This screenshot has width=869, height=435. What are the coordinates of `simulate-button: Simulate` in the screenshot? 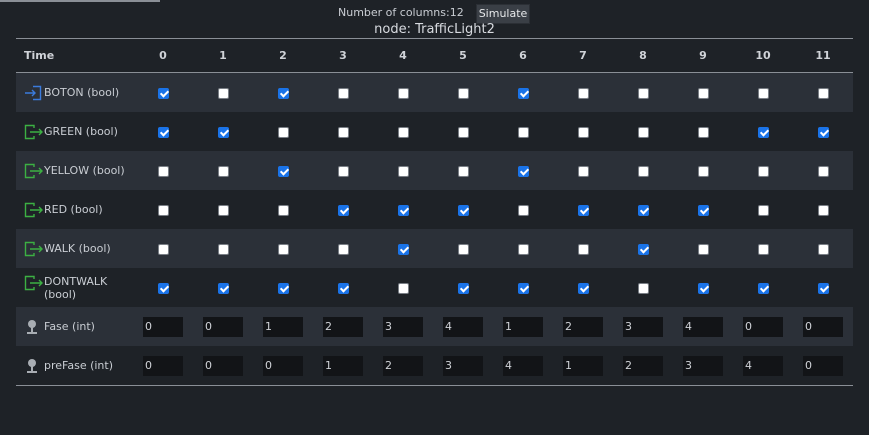 It's located at (503, 14).